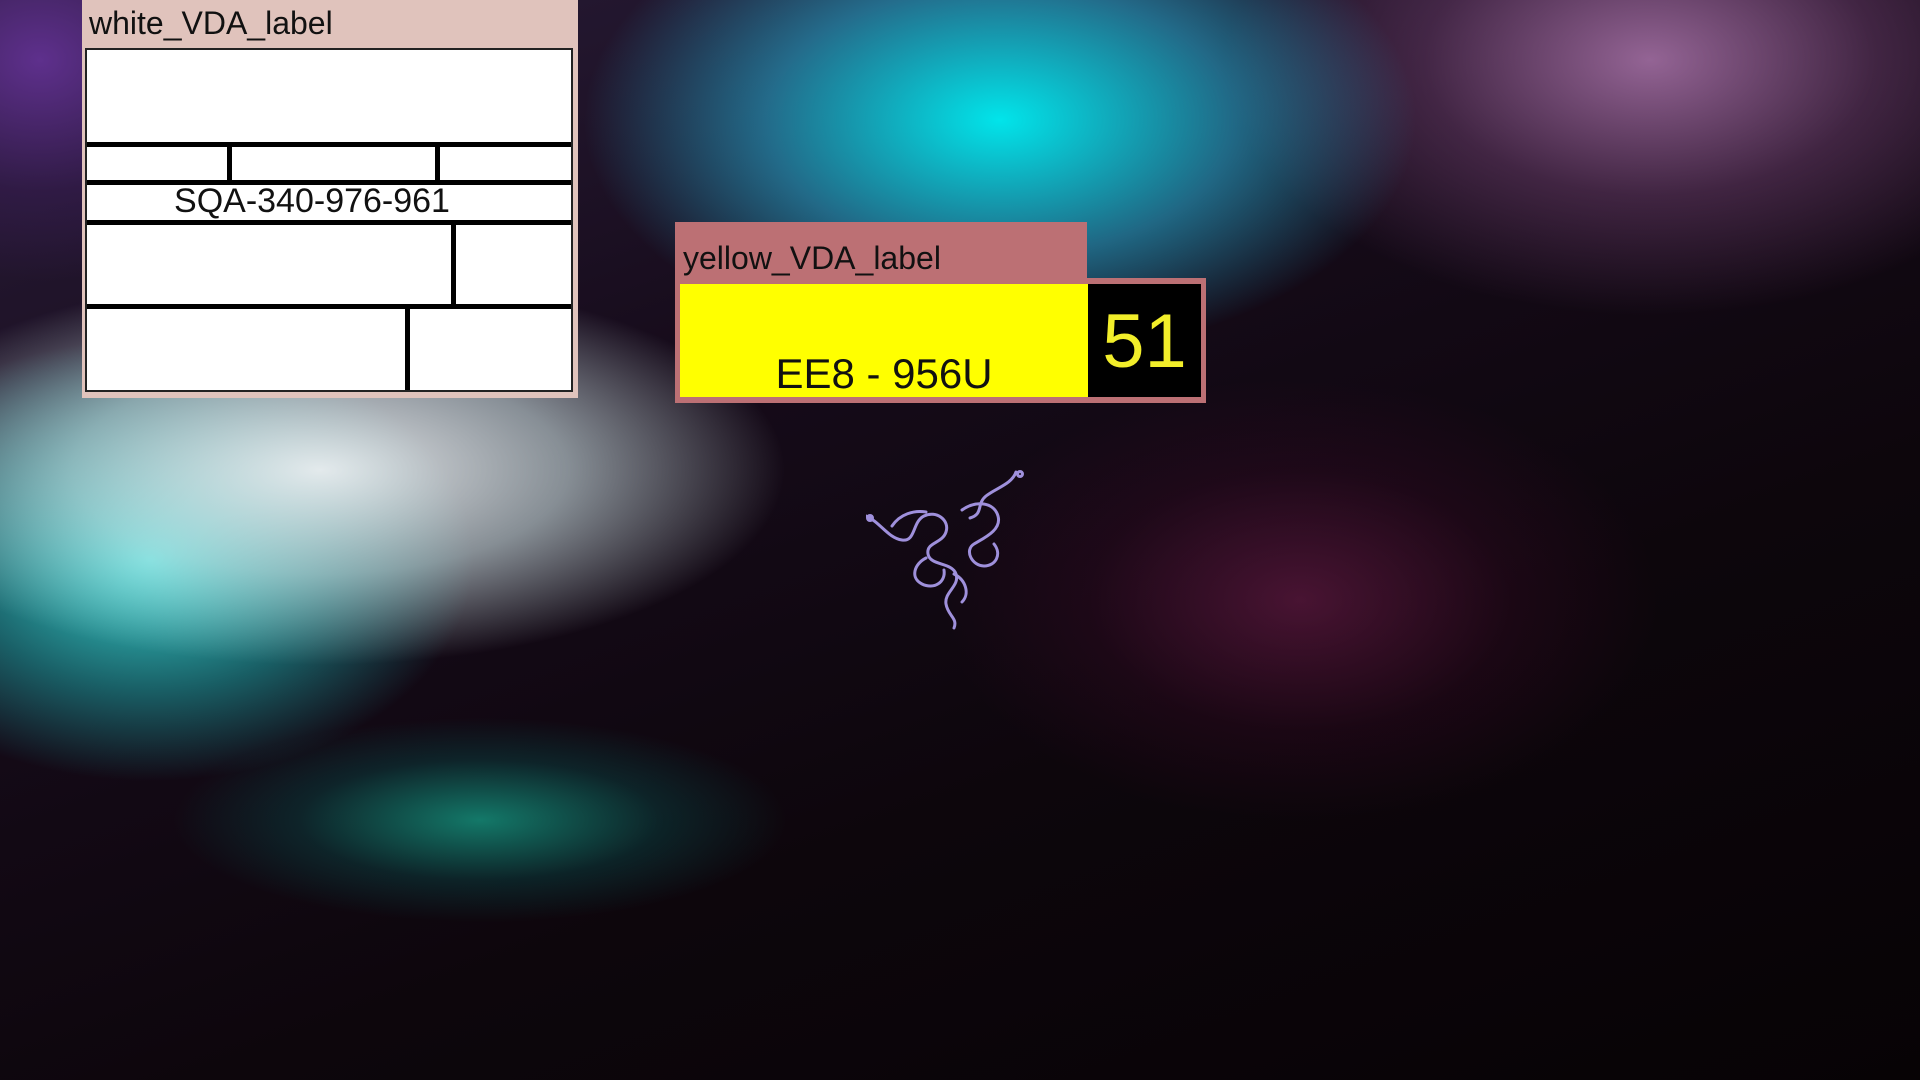 The image size is (1920, 1080). What do you see at coordinates (884, 373) in the screenshot?
I see `yellow-plate-text: EE8 - 956U` at bounding box center [884, 373].